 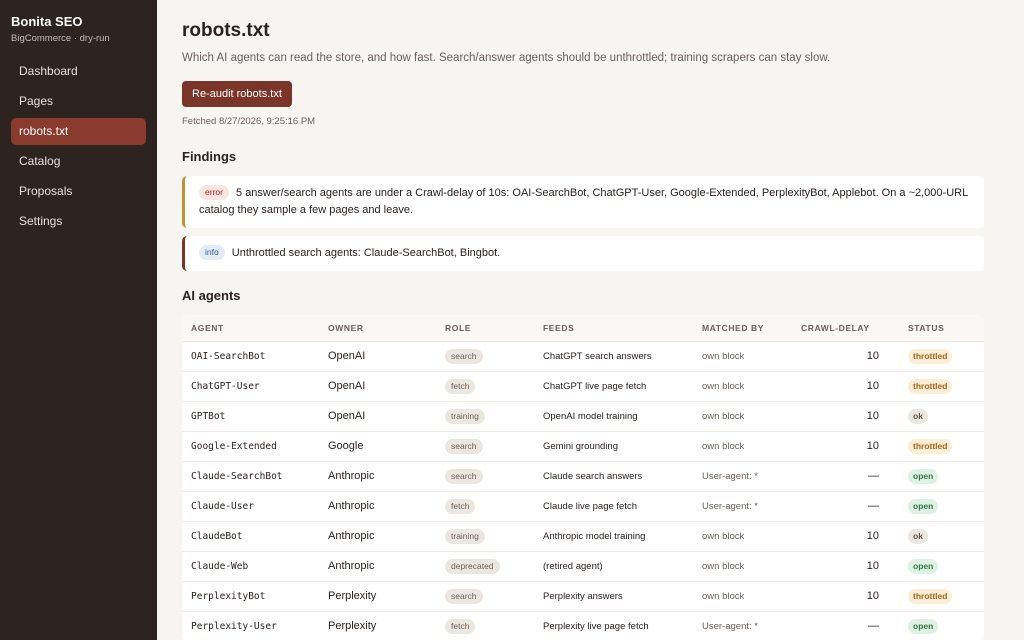 I want to click on role-cell: deprecated, so click(x=485, y=566).